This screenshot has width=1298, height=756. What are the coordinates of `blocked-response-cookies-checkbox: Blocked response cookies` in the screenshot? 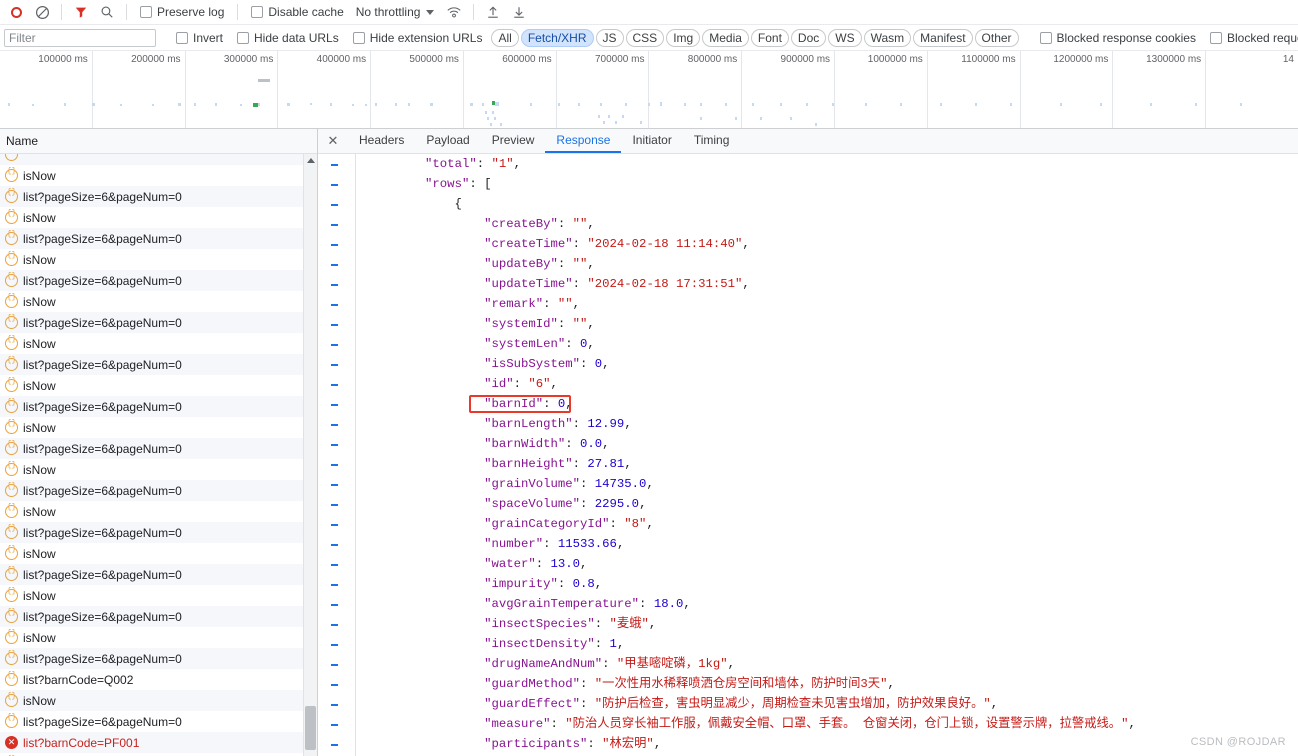 It's located at (1117, 38).